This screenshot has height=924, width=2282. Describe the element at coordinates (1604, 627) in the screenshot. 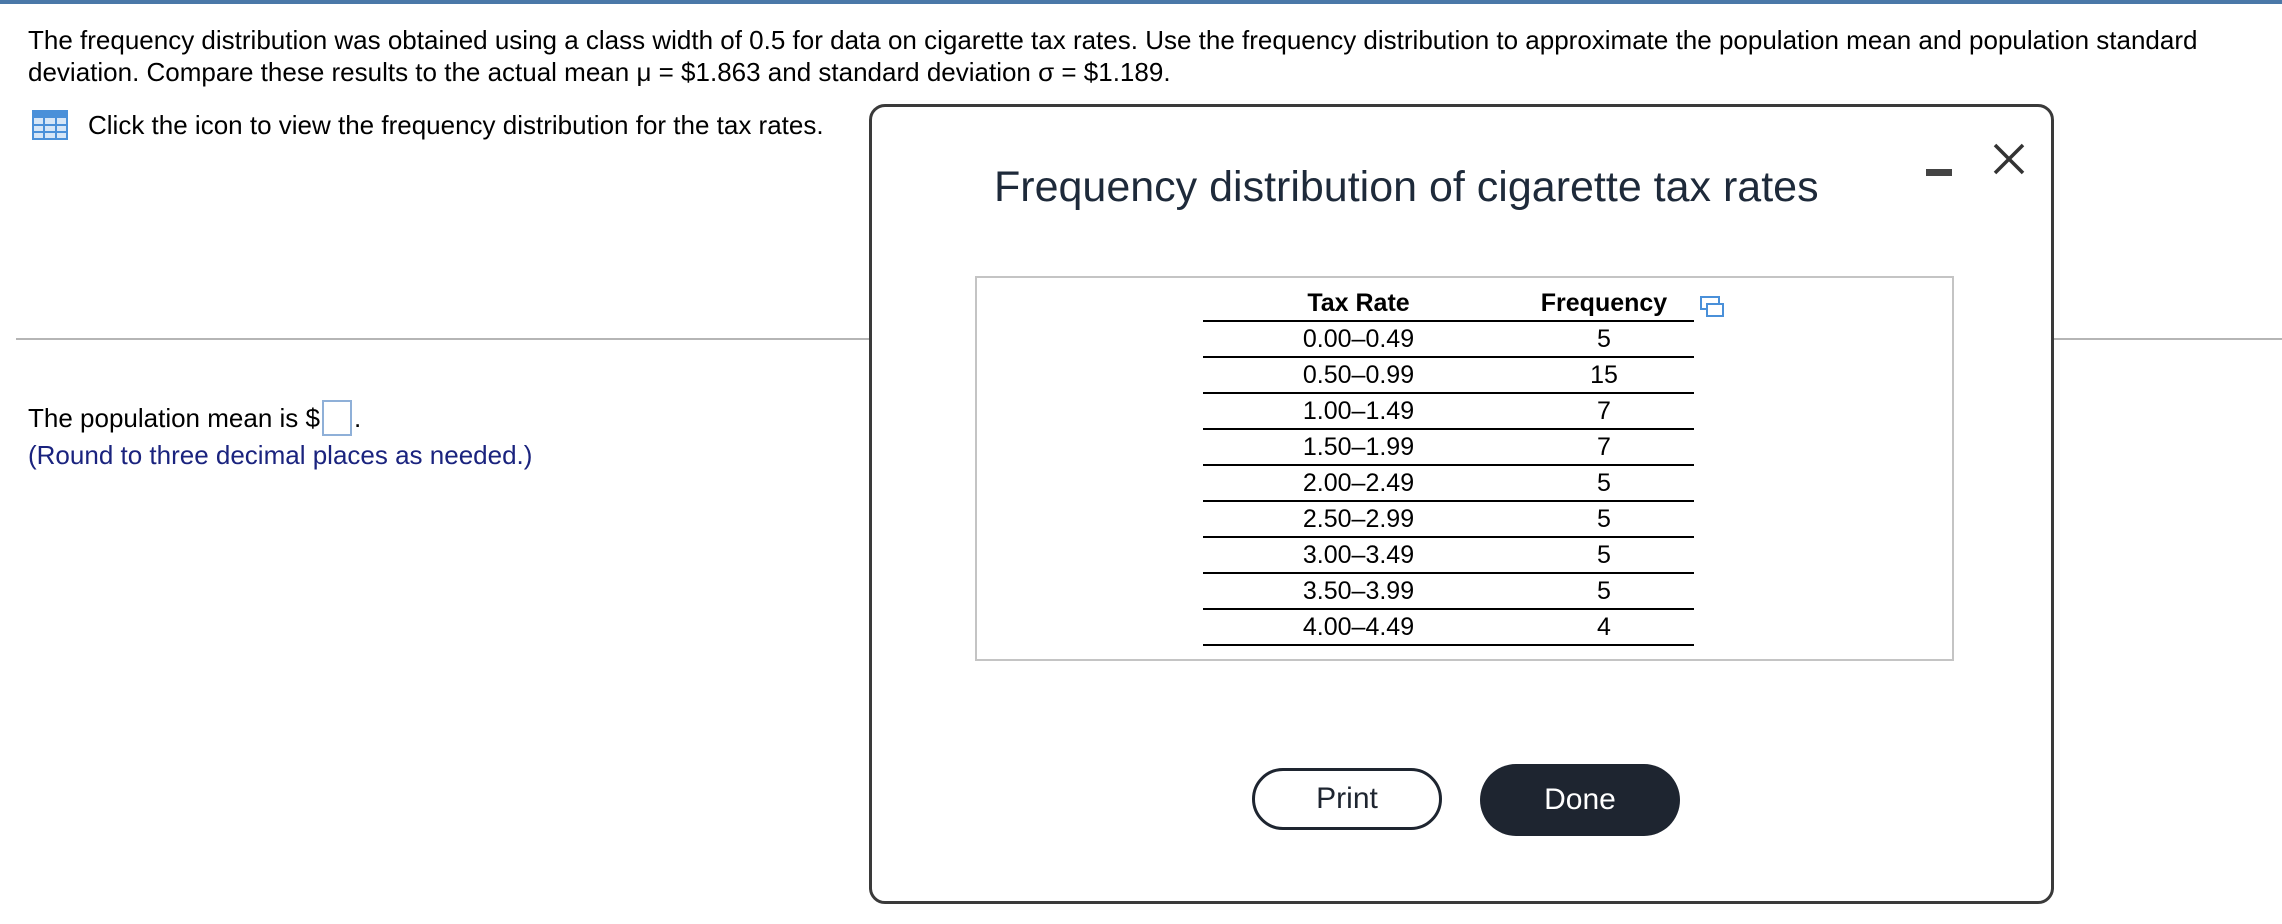

I see `frequency-cell: 4` at that location.